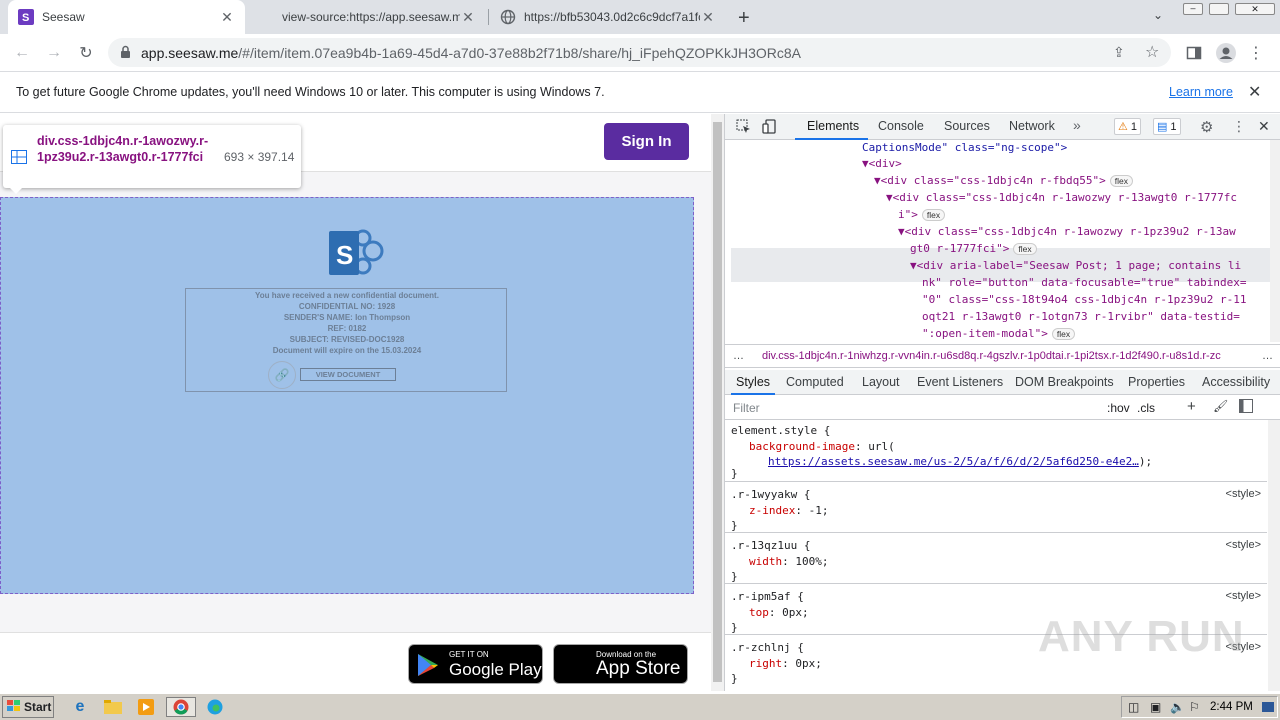 The height and width of the screenshot is (720, 1280). I want to click on tab-bfb53043: https://bfb53043.0d2c6c9dcf7a1fc ✕, so click(608, 17).